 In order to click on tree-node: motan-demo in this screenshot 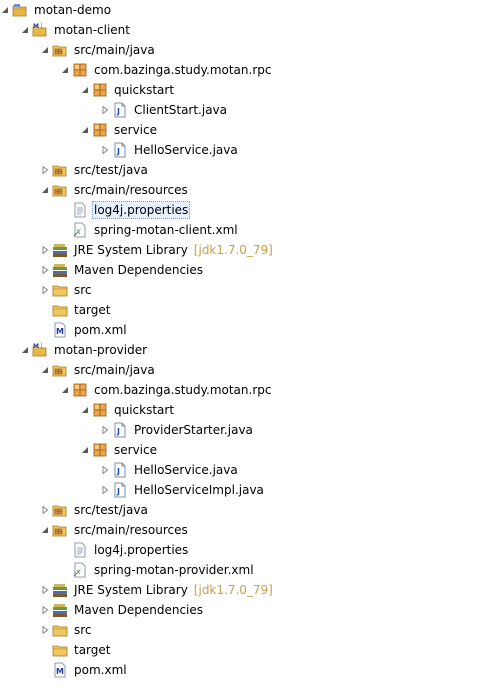, I will do `click(247, 10)`.